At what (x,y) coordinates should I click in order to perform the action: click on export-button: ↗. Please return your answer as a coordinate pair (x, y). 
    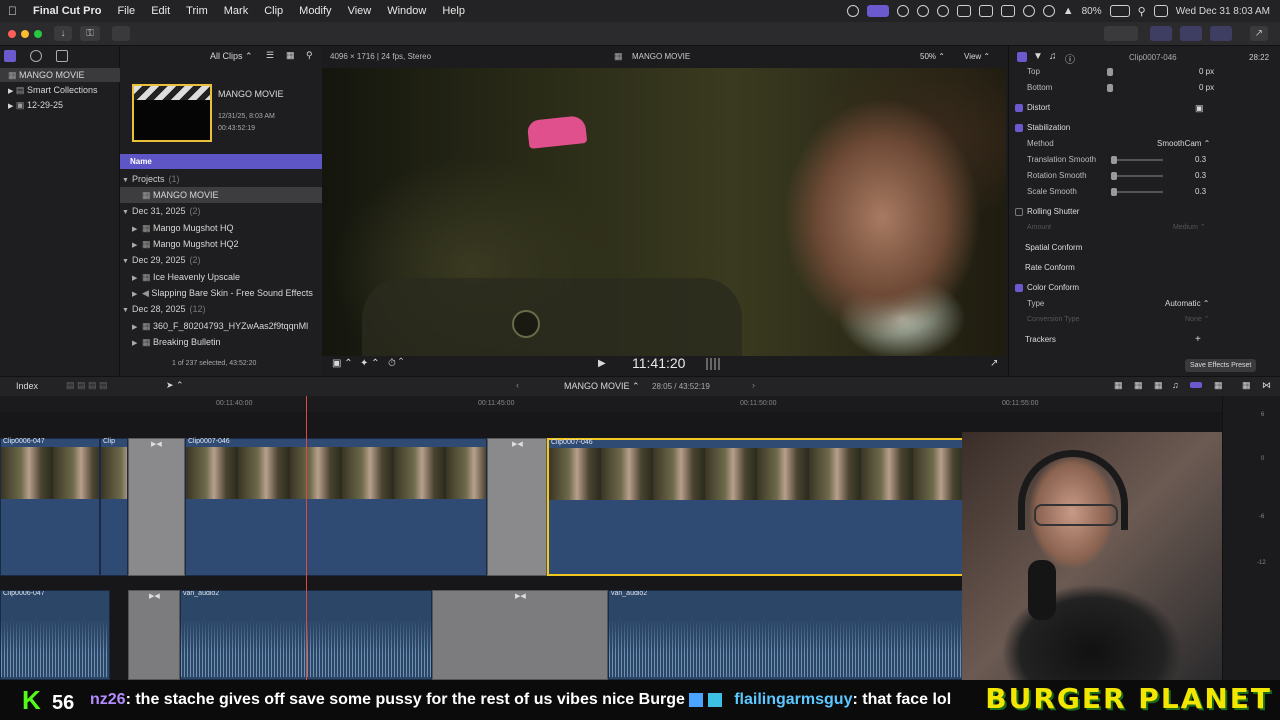
    Looking at the image, I should click on (1259, 33).